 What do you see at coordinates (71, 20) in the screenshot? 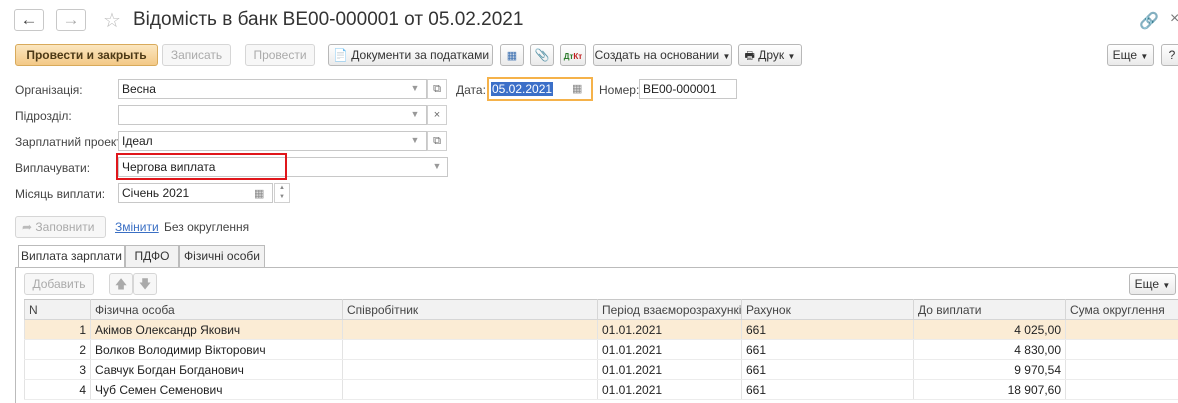
I see `forward-button: →` at bounding box center [71, 20].